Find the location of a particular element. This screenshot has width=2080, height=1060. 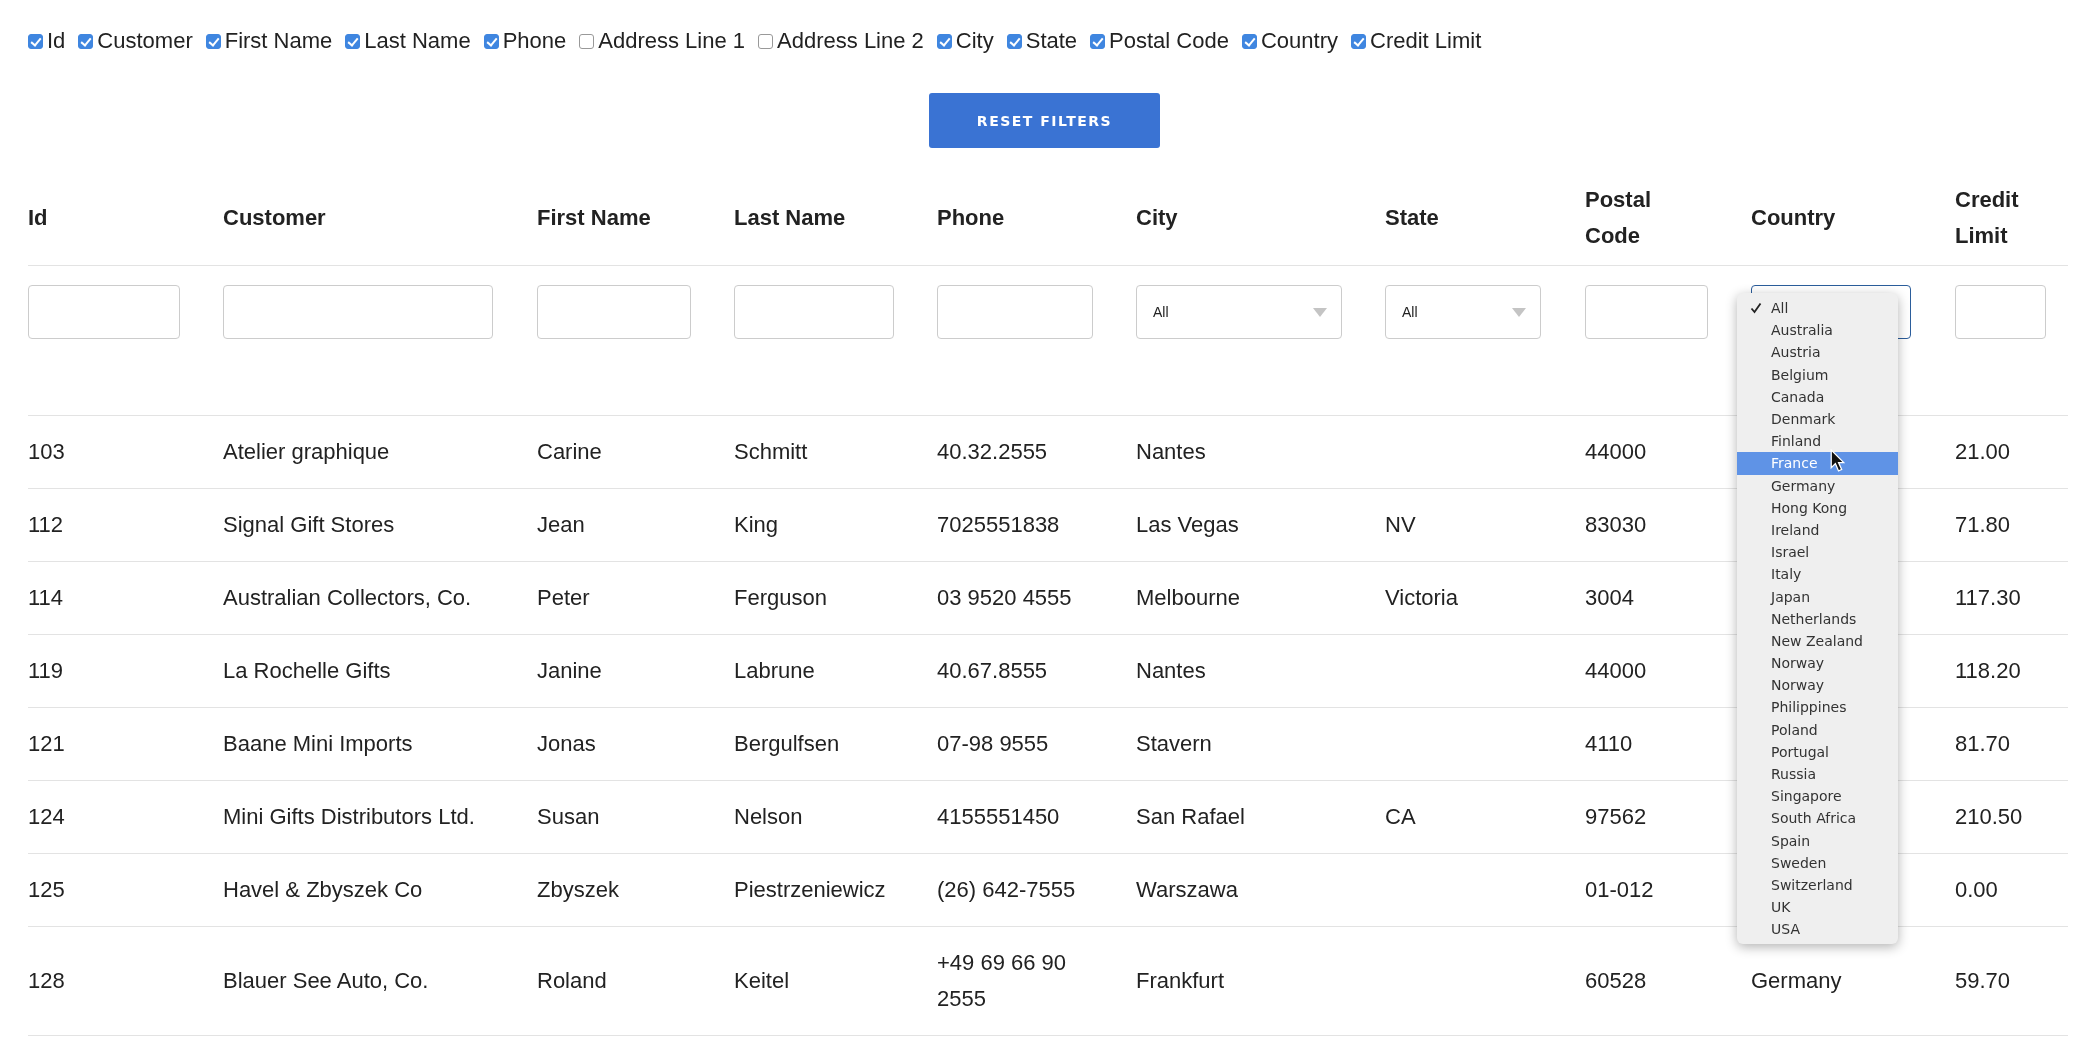

column-toggle: Last Name is located at coordinates (408, 41).